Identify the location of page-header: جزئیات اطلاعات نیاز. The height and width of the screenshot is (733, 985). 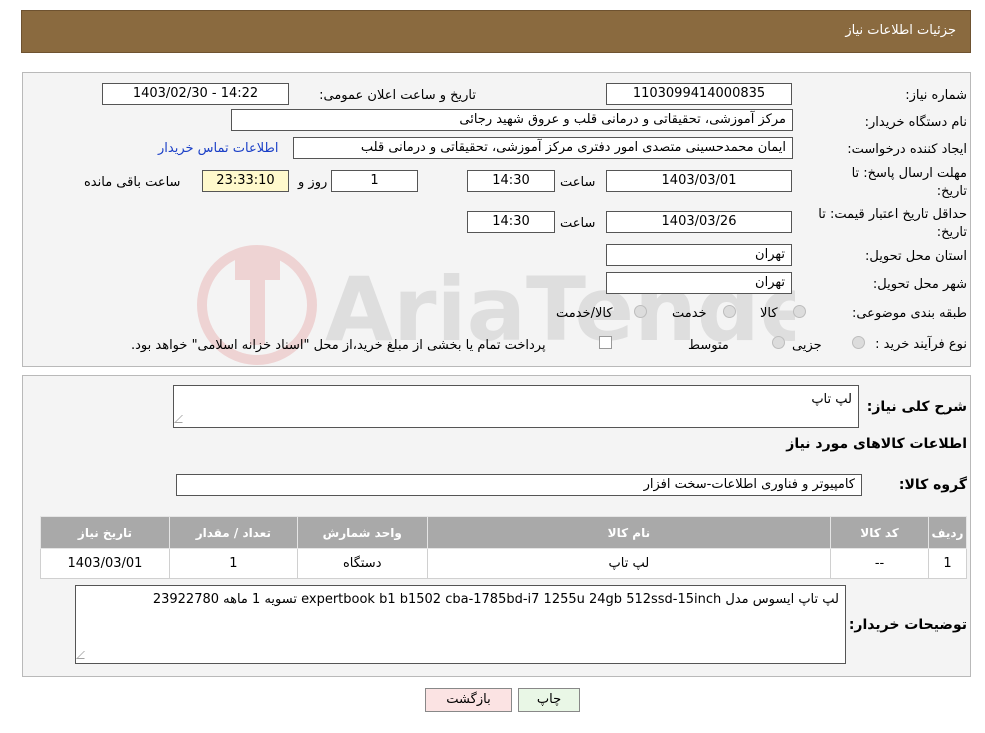
(496, 31).